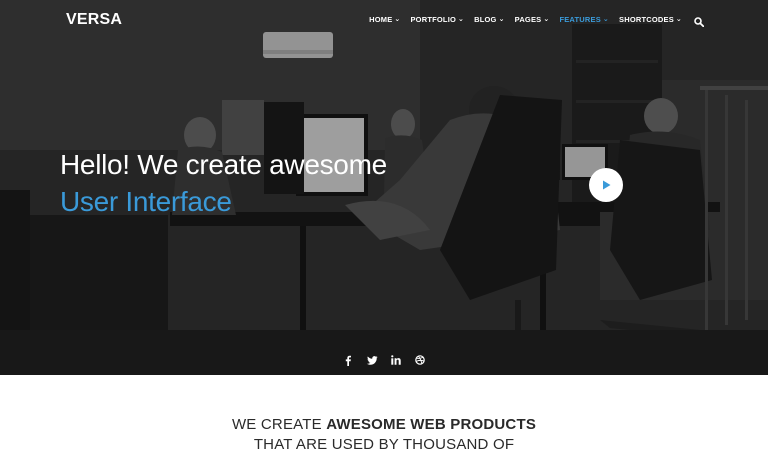 The width and height of the screenshot is (768, 450). Describe the element at coordinates (485, 19) in the screenshot. I see `nav-item-label: BLOG` at that location.